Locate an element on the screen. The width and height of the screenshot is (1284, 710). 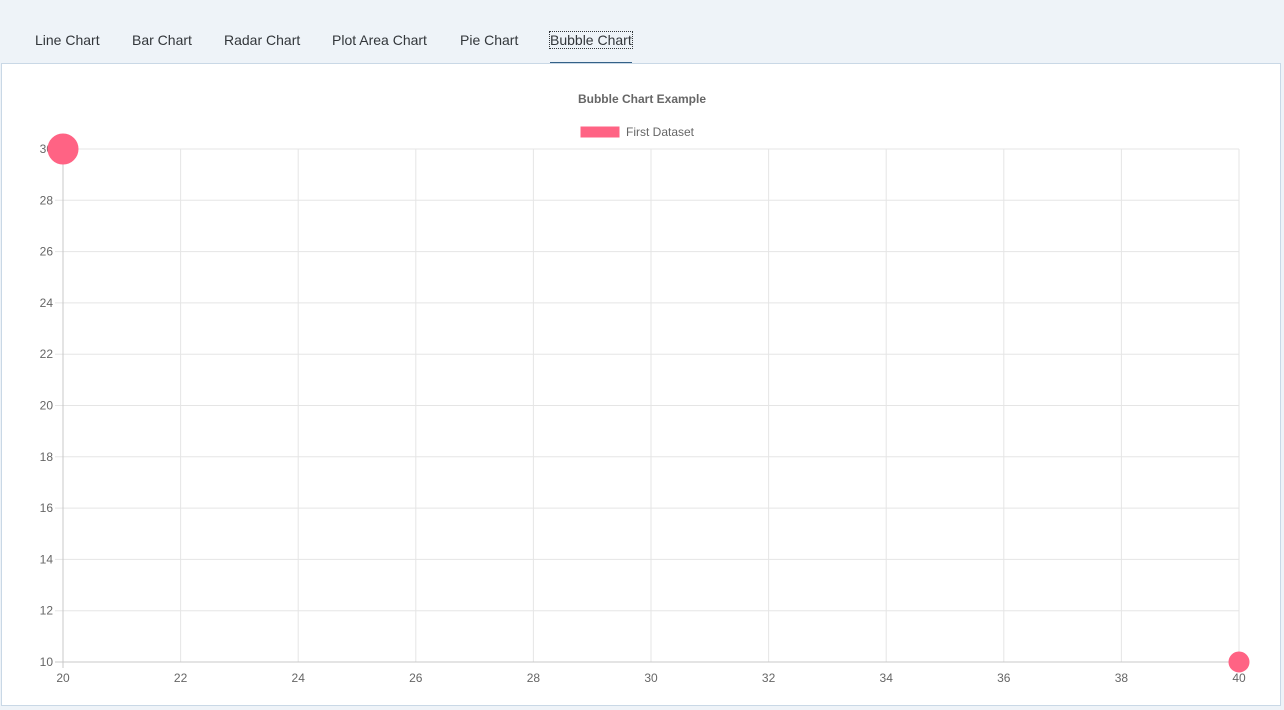
y-tick-label: 24 is located at coordinates (47, 303).